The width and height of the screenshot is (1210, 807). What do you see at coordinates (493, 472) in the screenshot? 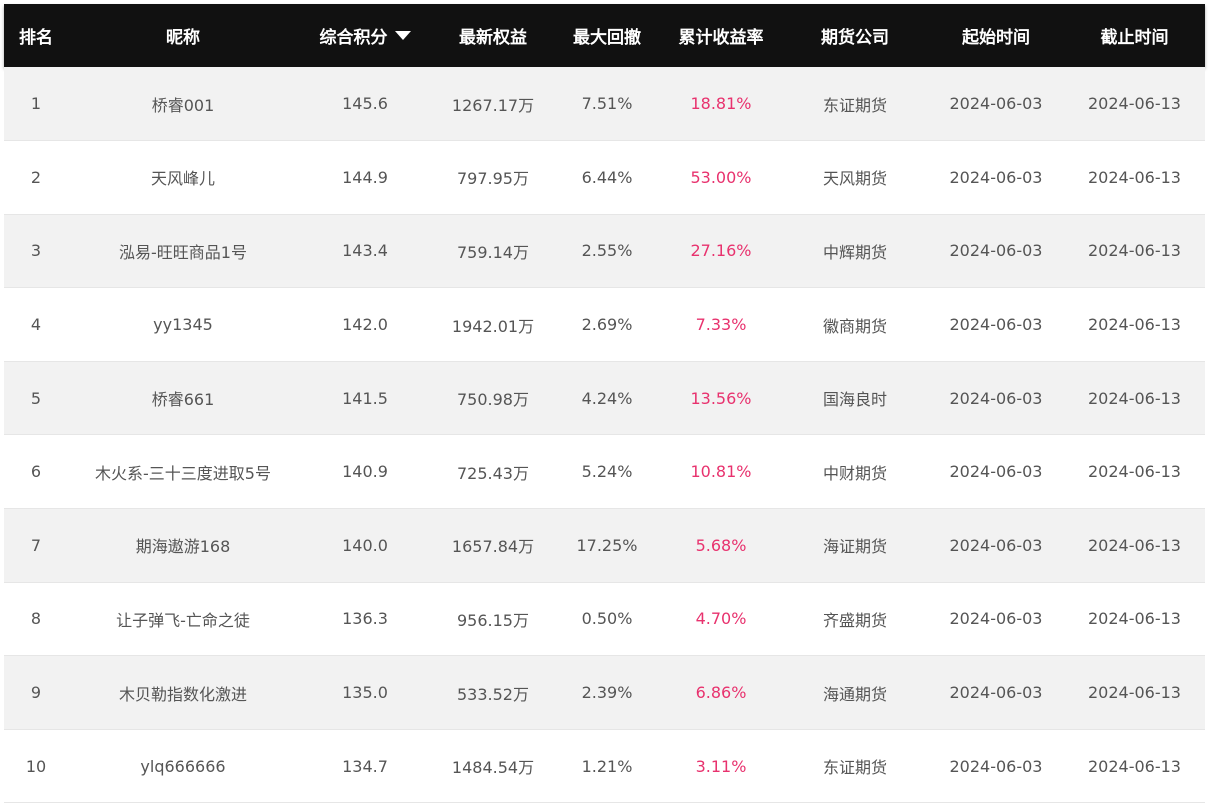
I see `equity-cell: 725.43万` at bounding box center [493, 472].